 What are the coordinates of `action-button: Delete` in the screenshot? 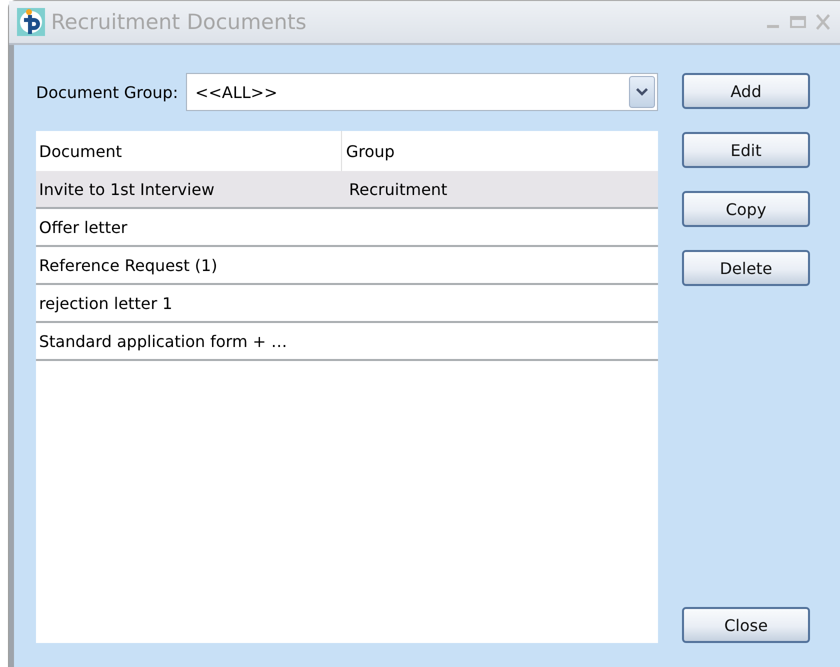 It's located at (746, 268).